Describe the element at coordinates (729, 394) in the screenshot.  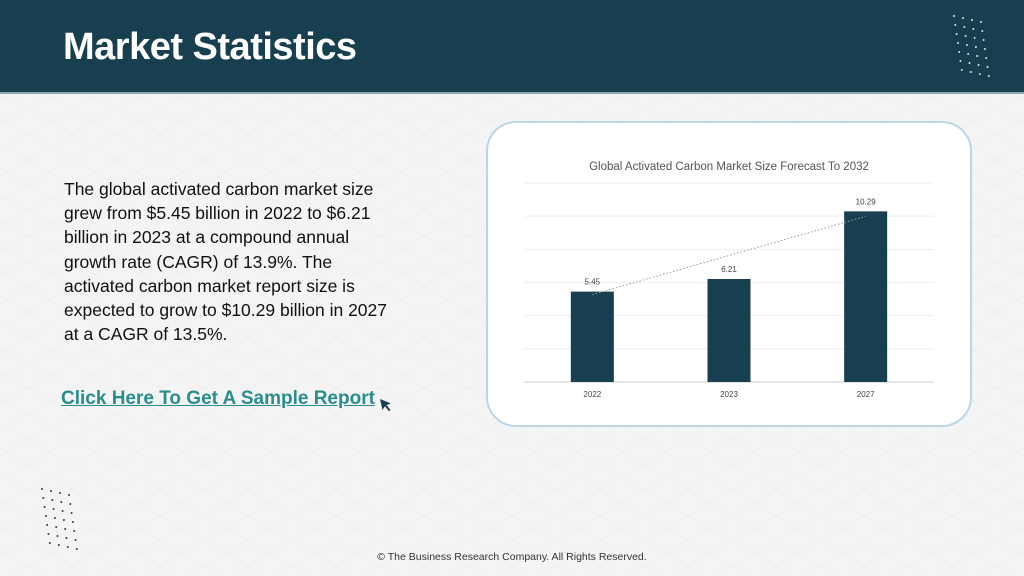
I see `x-tick-label: 2023` at that location.